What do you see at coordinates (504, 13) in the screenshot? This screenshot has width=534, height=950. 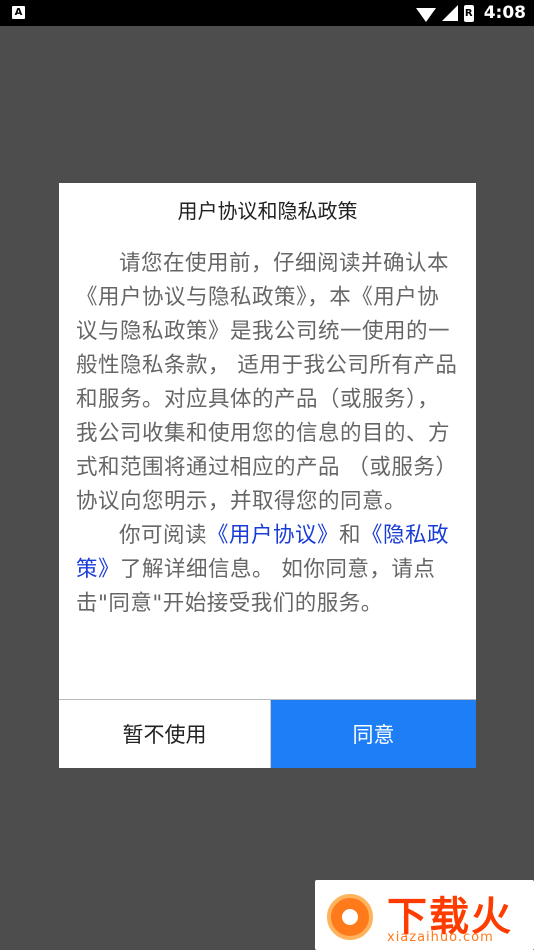 I see `status-time: 4:08` at bounding box center [504, 13].